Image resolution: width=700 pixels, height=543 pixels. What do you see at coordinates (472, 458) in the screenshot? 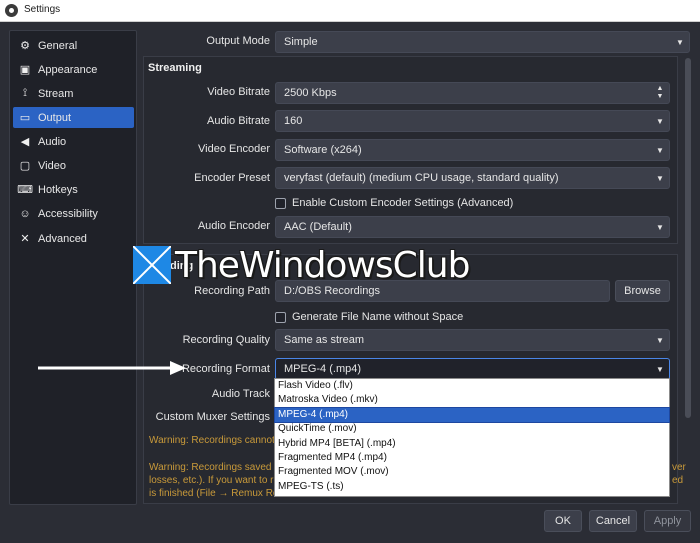
I see `format-option-fragmented-mp4: Fragmented MP4 (.mp4)` at bounding box center [472, 458].